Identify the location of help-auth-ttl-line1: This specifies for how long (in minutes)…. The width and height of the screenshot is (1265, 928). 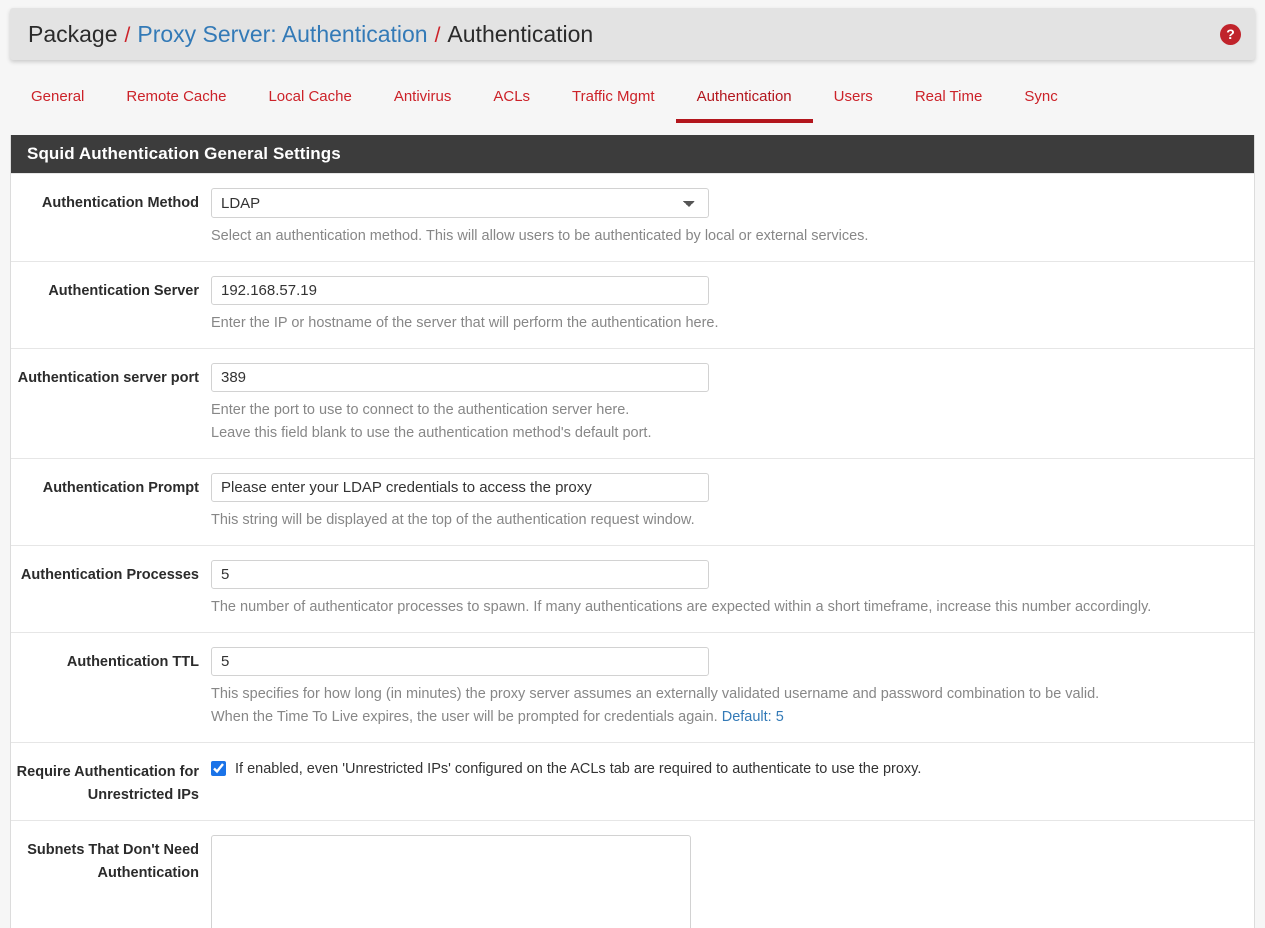
(655, 694).